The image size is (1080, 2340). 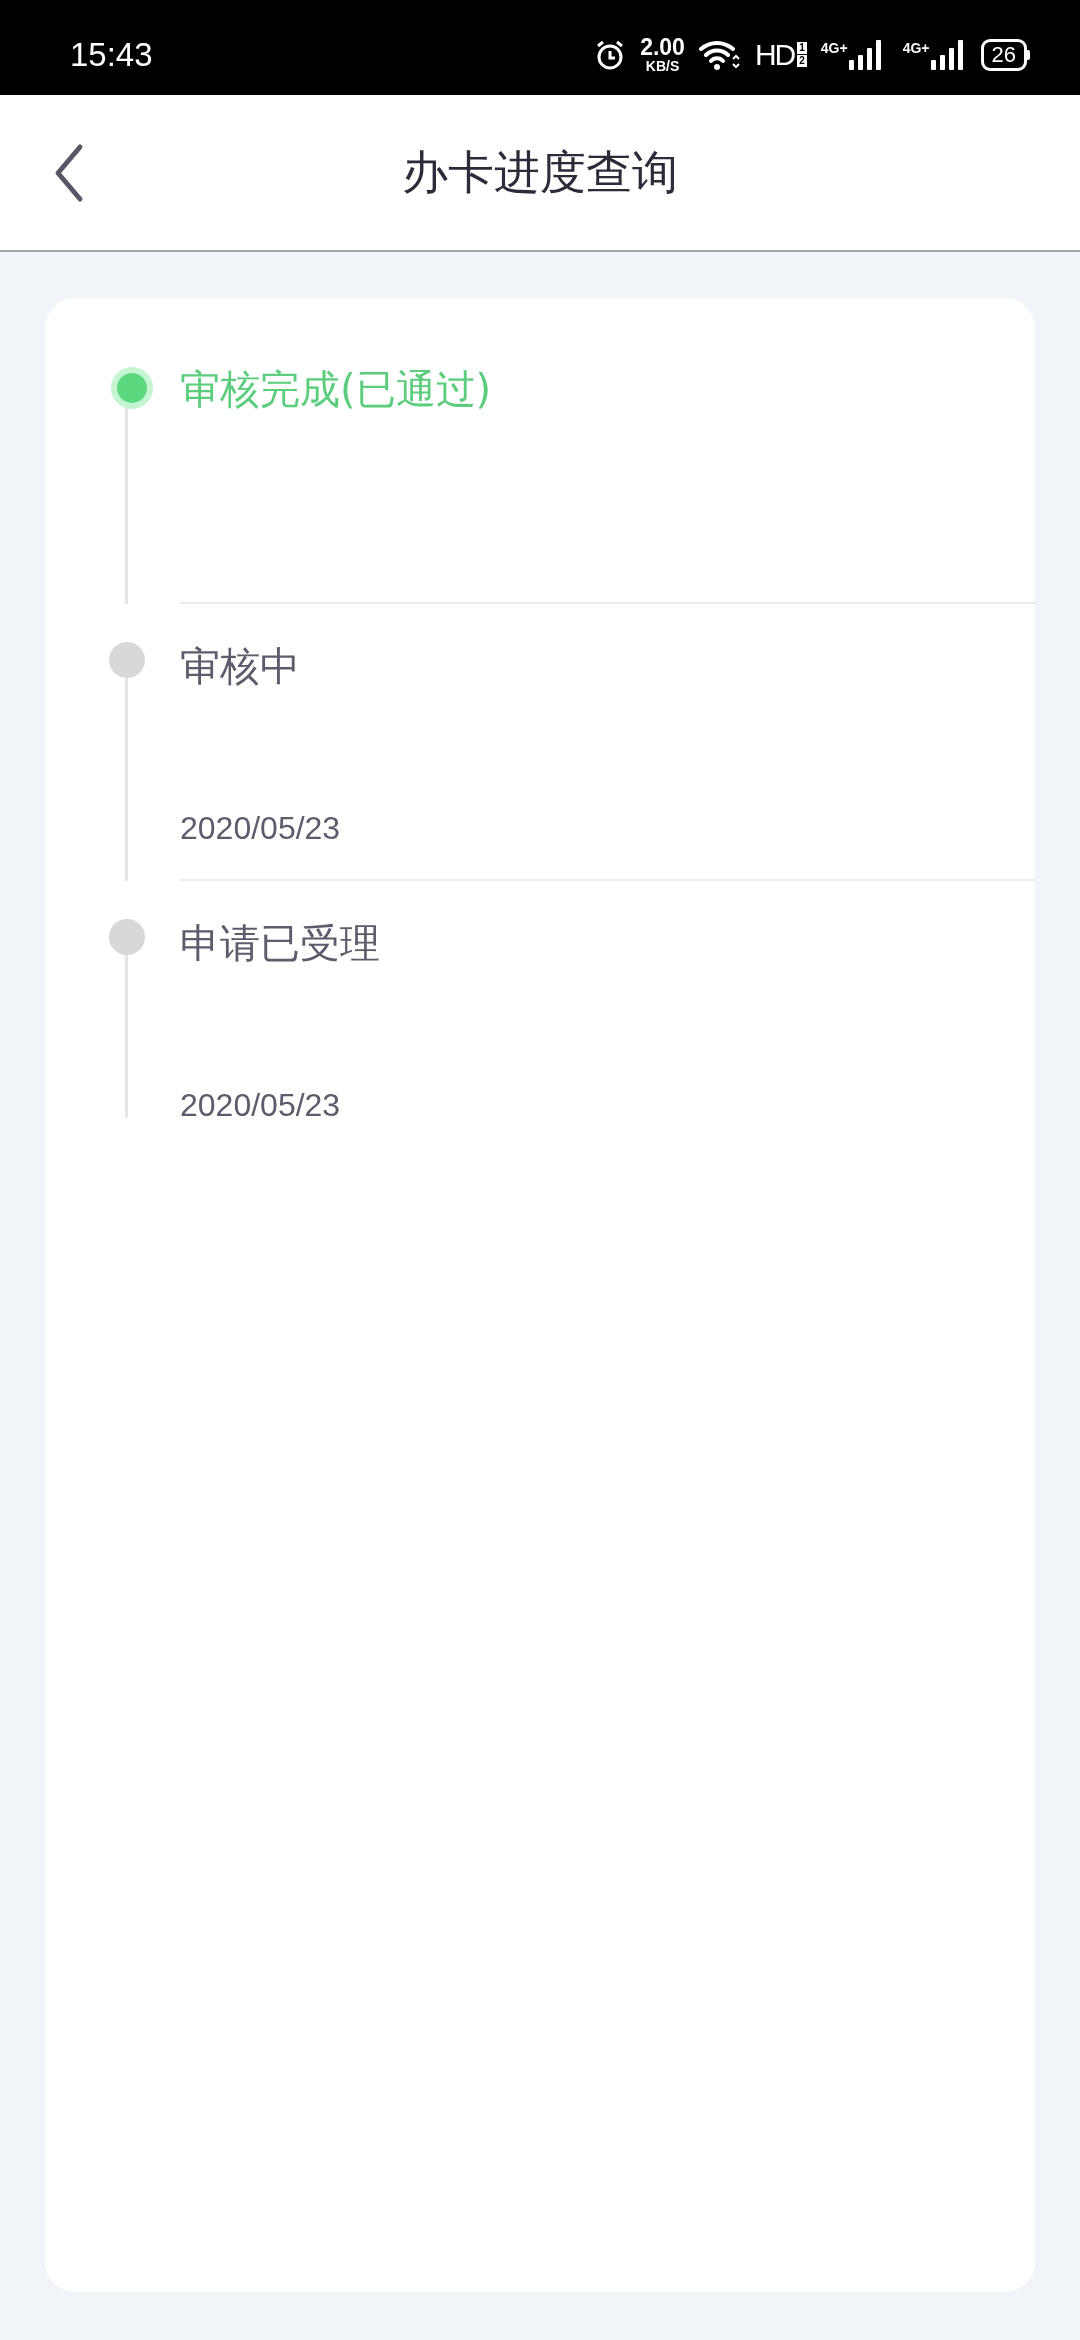 What do you see at coordinates (662, 66) in the screenshot?
I see `speed-unit: KB/S` at bounding box center [662, 66].